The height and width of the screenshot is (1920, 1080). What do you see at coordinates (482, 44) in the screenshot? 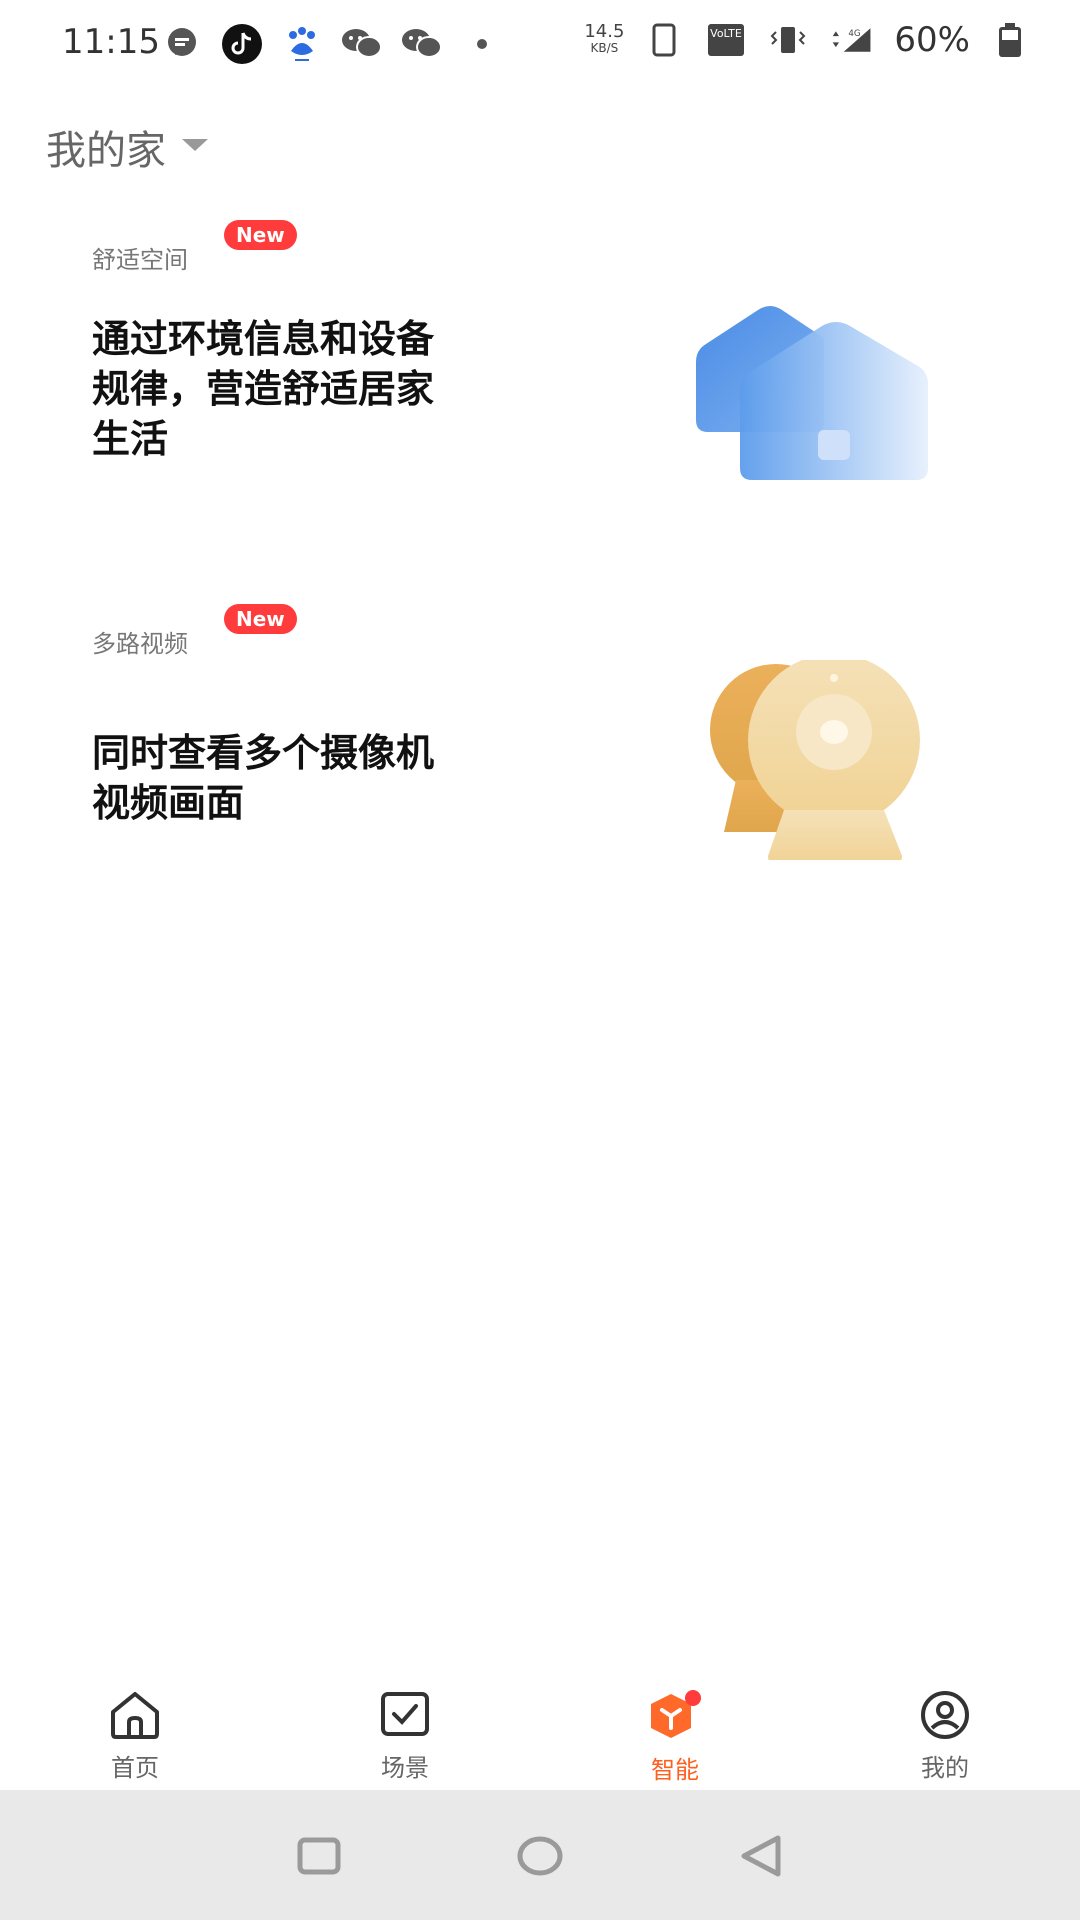
I see `more-notifications-dot-icon` at bounding box center [482, 44].